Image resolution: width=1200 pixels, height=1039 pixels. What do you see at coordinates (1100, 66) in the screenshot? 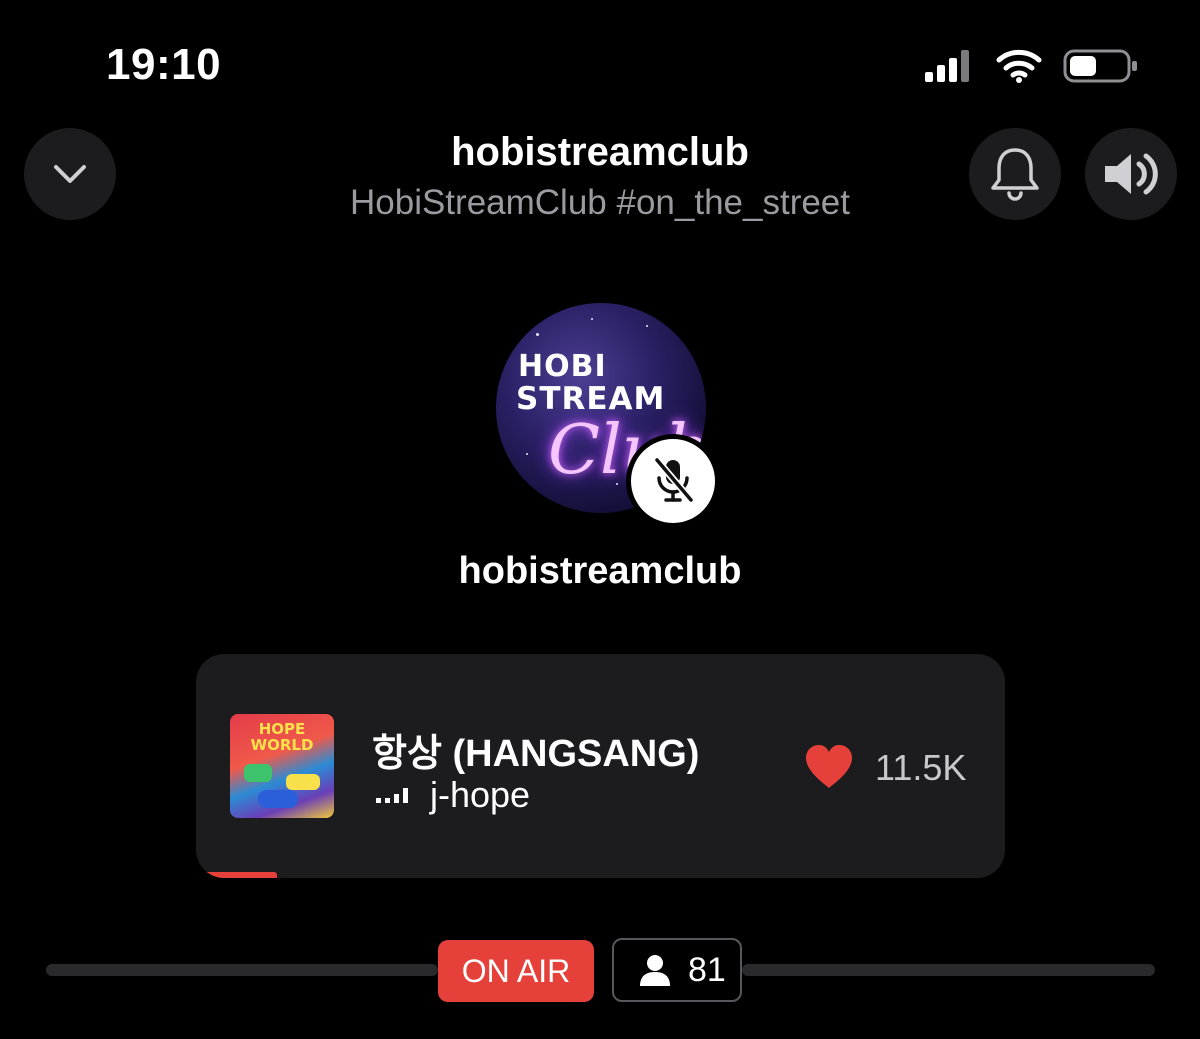
I see `battery-icon` at bounding box center [1100, 66].